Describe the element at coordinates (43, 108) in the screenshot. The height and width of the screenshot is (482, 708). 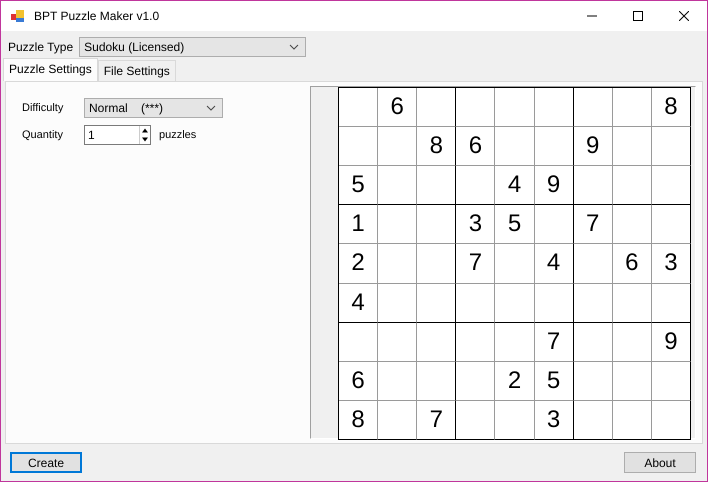
I see `difficulty-label: Difficulty` at that location.